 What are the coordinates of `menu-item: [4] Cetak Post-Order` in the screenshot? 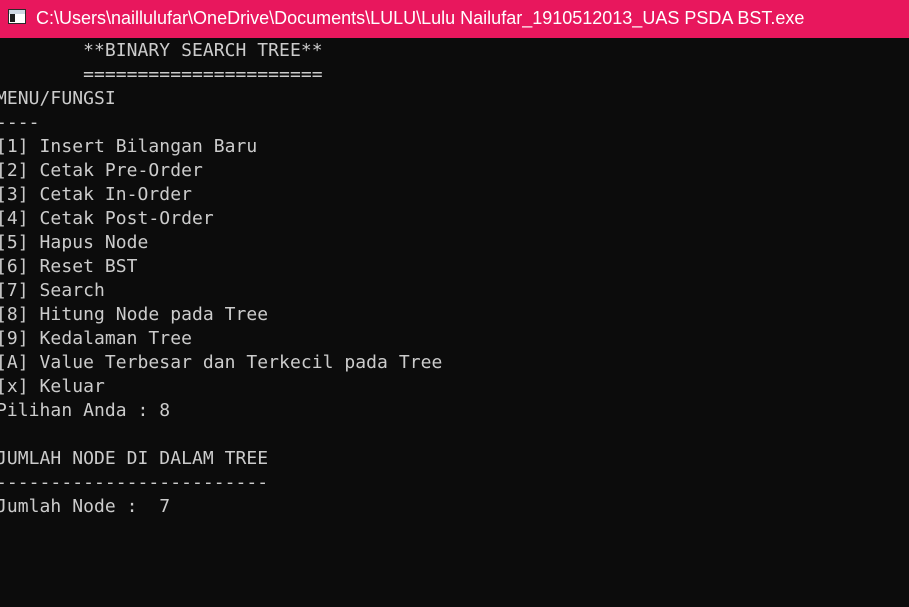 It's located at (107, 218).